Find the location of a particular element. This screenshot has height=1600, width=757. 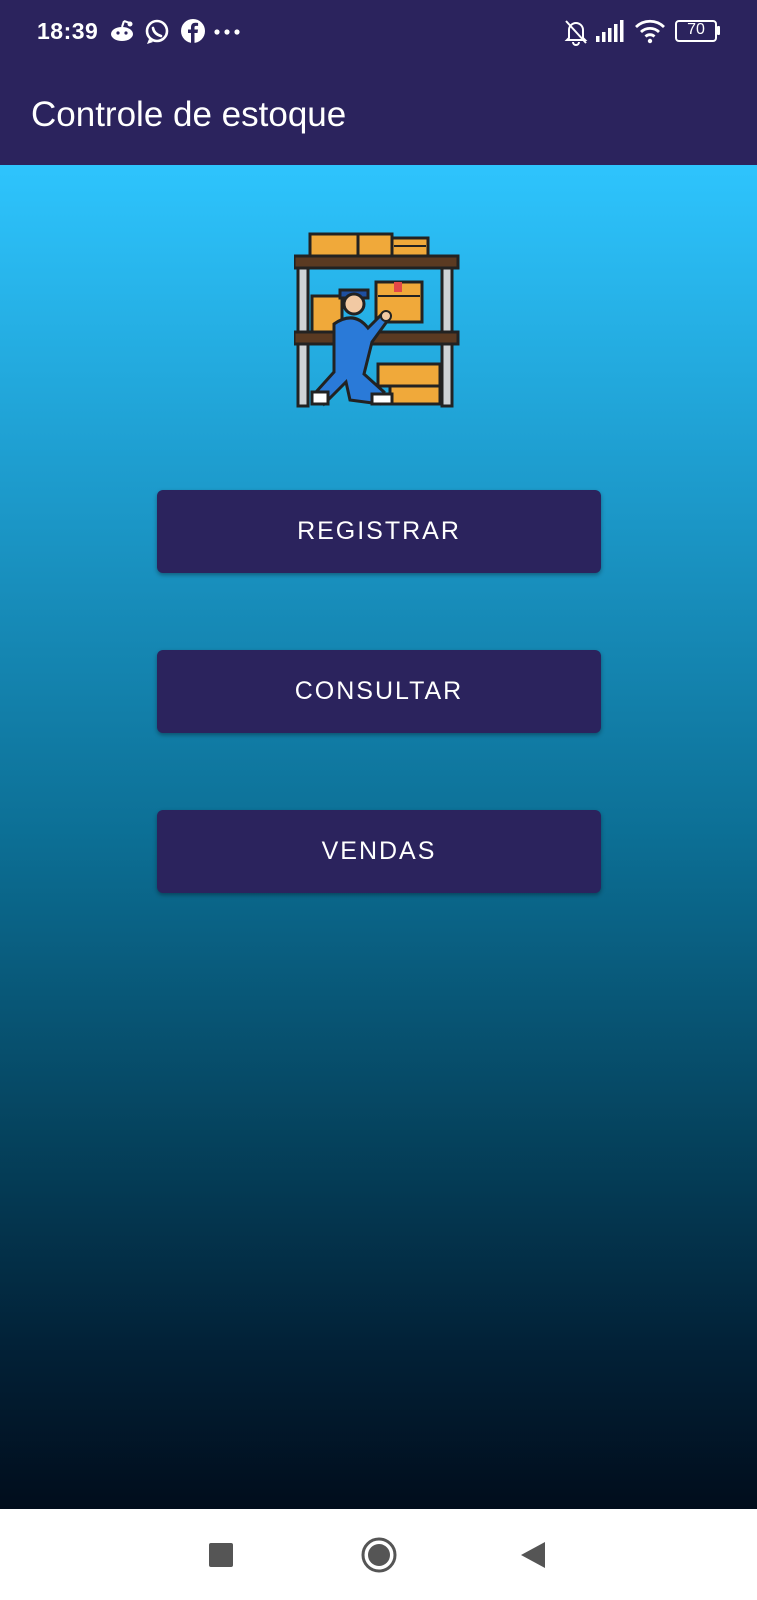

wifi-icon is located at coordinates (650, 31).